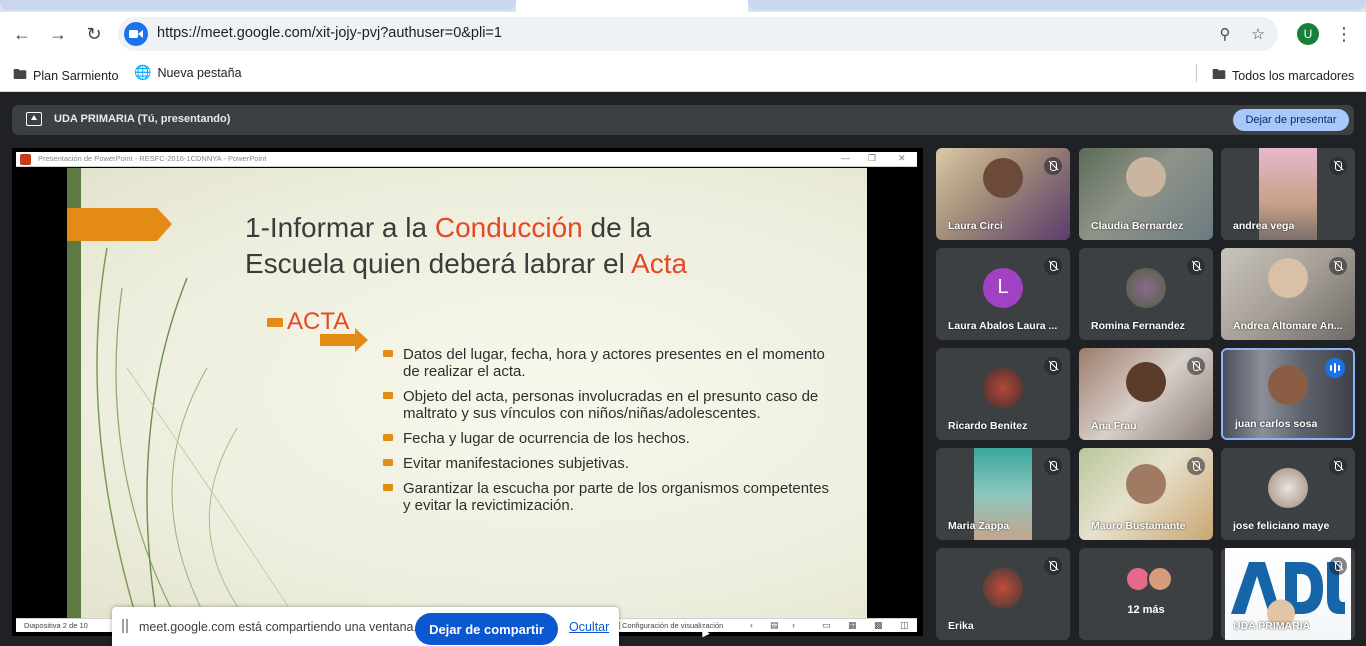 The width and height of the screenshot is (1366, 646). I want to click on participant-name: Maria Zappa, so click(979, 526).